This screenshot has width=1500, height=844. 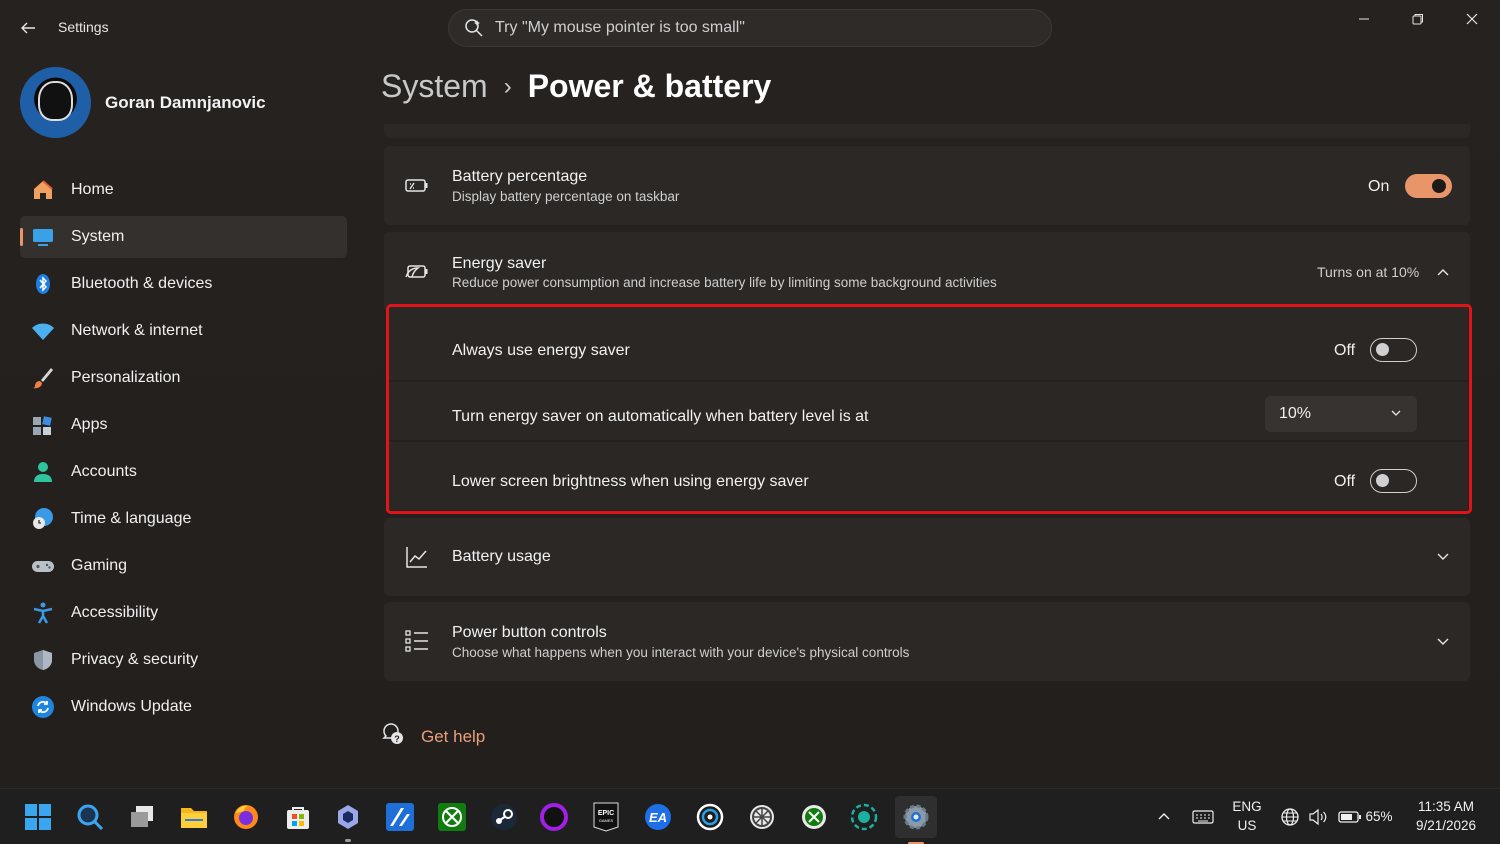 I want to click on search-box: Try "My mouse pointer is too small", so click(x=750, y=28).